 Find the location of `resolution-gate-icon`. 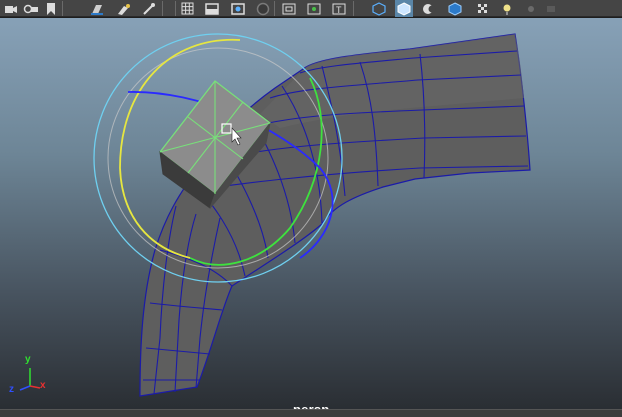

resolution-gate-icon is located at coordinates (238, 8).